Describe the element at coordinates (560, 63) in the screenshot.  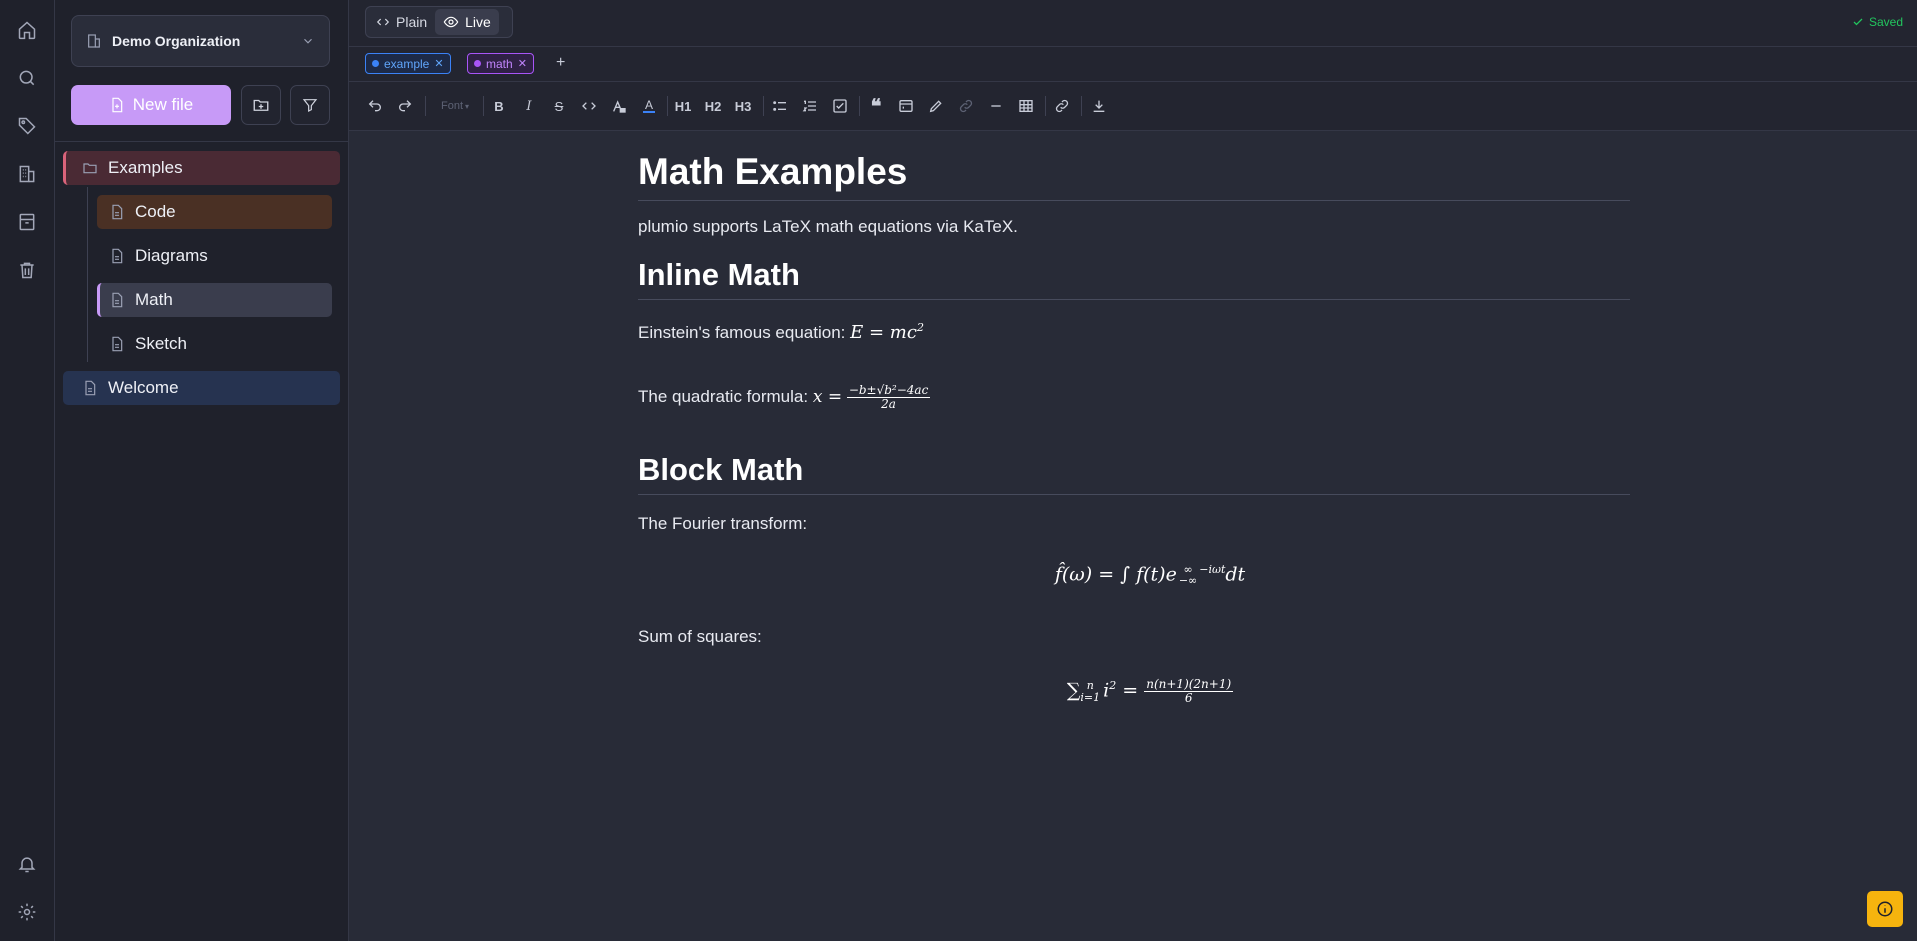
I see `add-tag-icon: +` at that location.